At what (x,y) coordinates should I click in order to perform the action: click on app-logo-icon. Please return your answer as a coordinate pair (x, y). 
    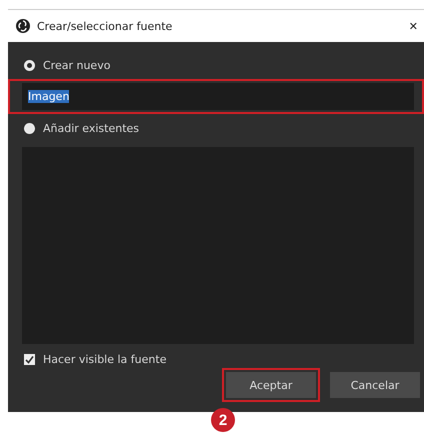
    Looking at the image, I should click on (23, 26).